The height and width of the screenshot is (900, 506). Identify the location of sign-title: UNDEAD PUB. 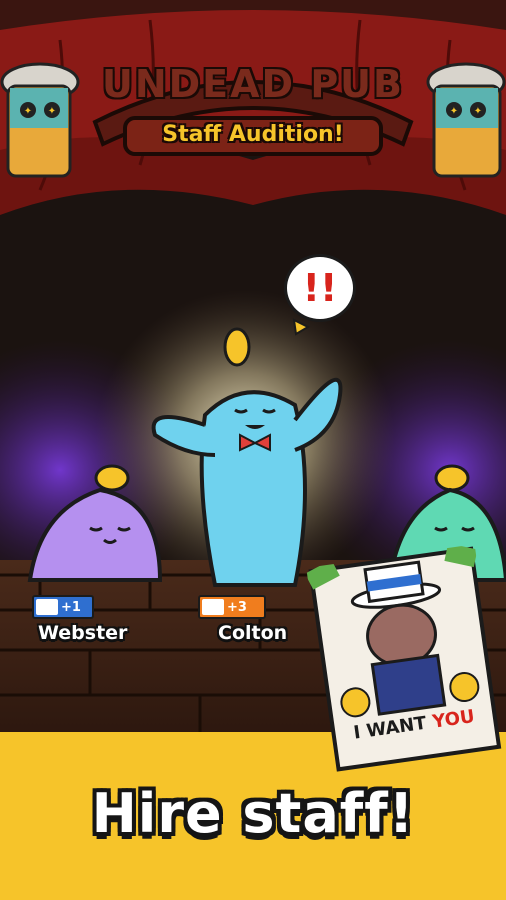
(252, 84).